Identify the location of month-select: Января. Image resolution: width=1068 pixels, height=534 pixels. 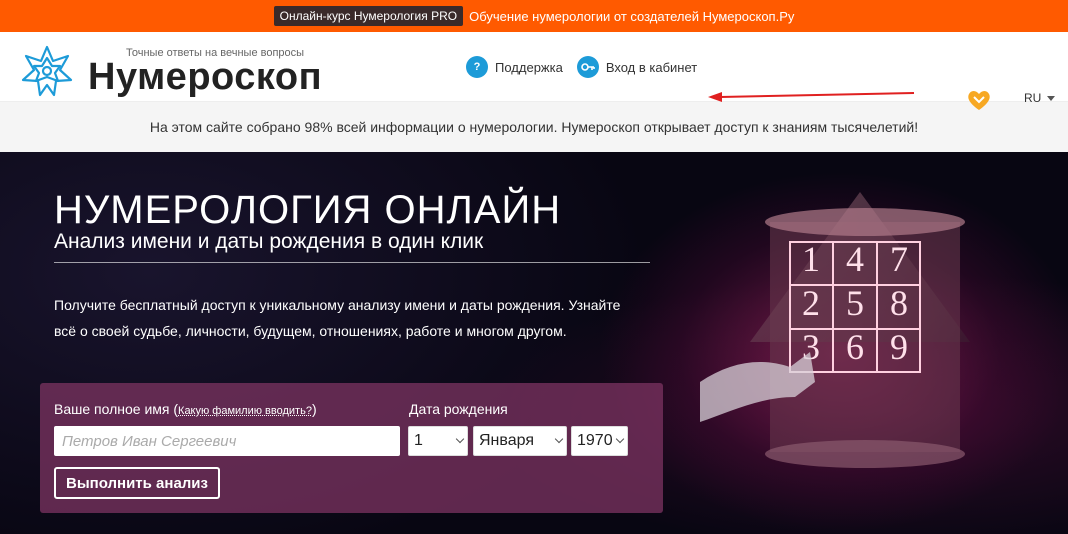
(520, 441).